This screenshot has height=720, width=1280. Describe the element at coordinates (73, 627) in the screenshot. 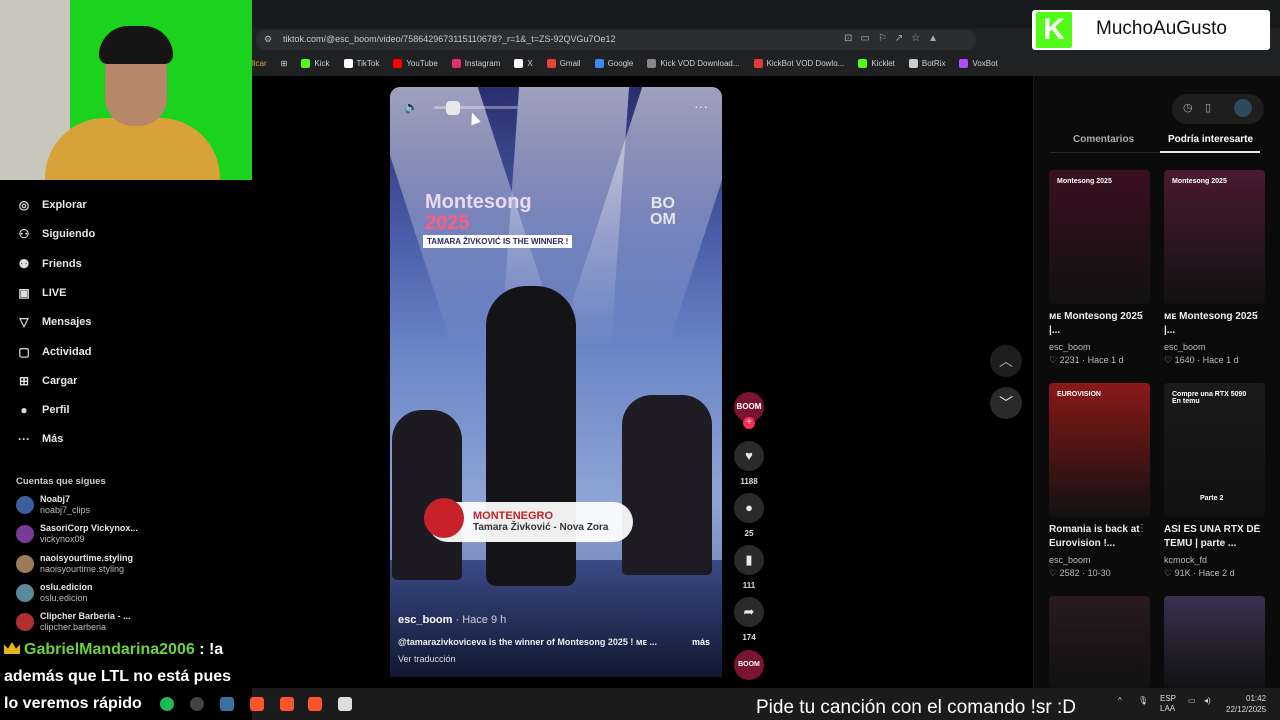

I see `account-handle: clipcher.barberia` at that location.